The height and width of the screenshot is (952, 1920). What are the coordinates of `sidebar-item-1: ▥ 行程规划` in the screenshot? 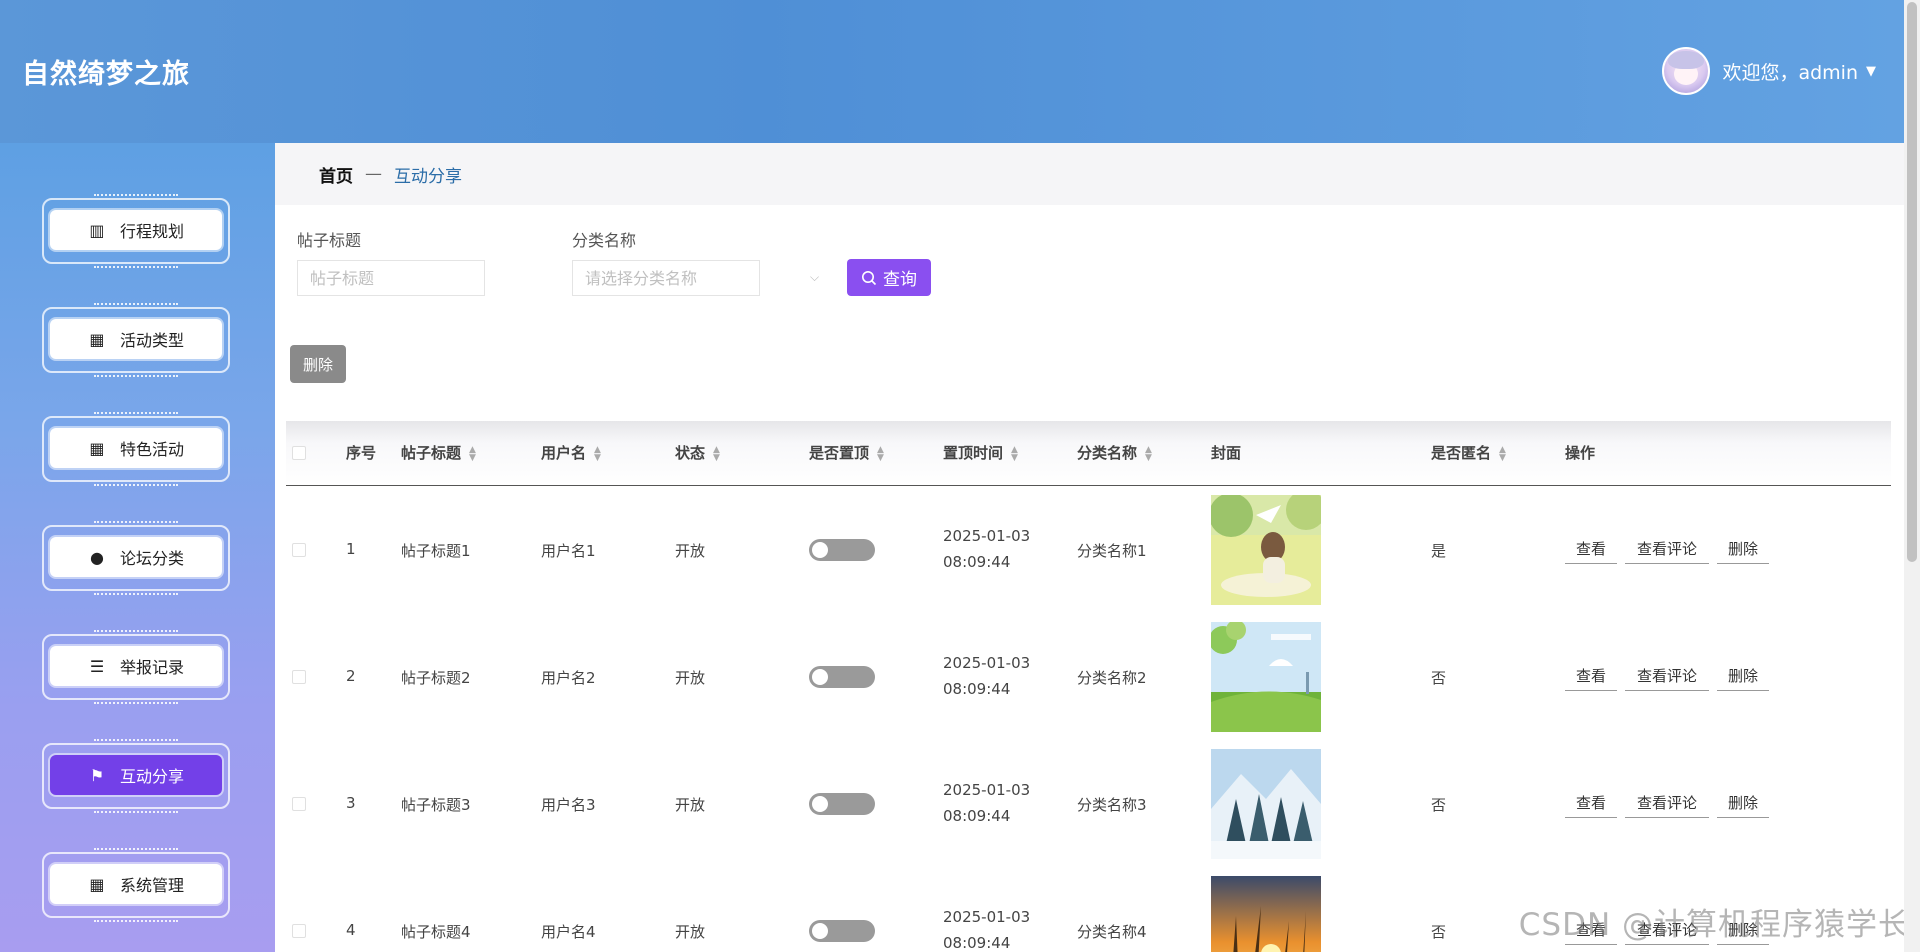 It's located at (136, 231).